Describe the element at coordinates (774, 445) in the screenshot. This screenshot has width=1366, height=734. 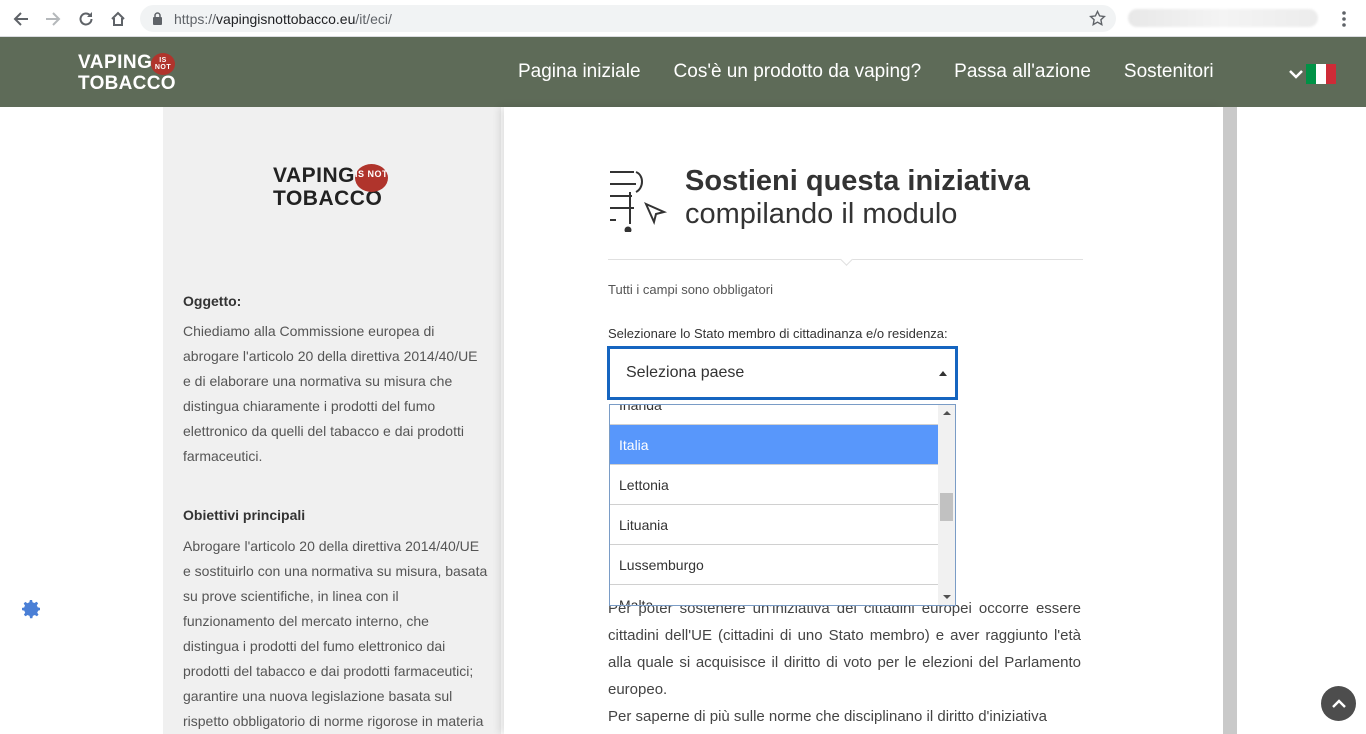
I see `country-option-selected: Italia` at that location.